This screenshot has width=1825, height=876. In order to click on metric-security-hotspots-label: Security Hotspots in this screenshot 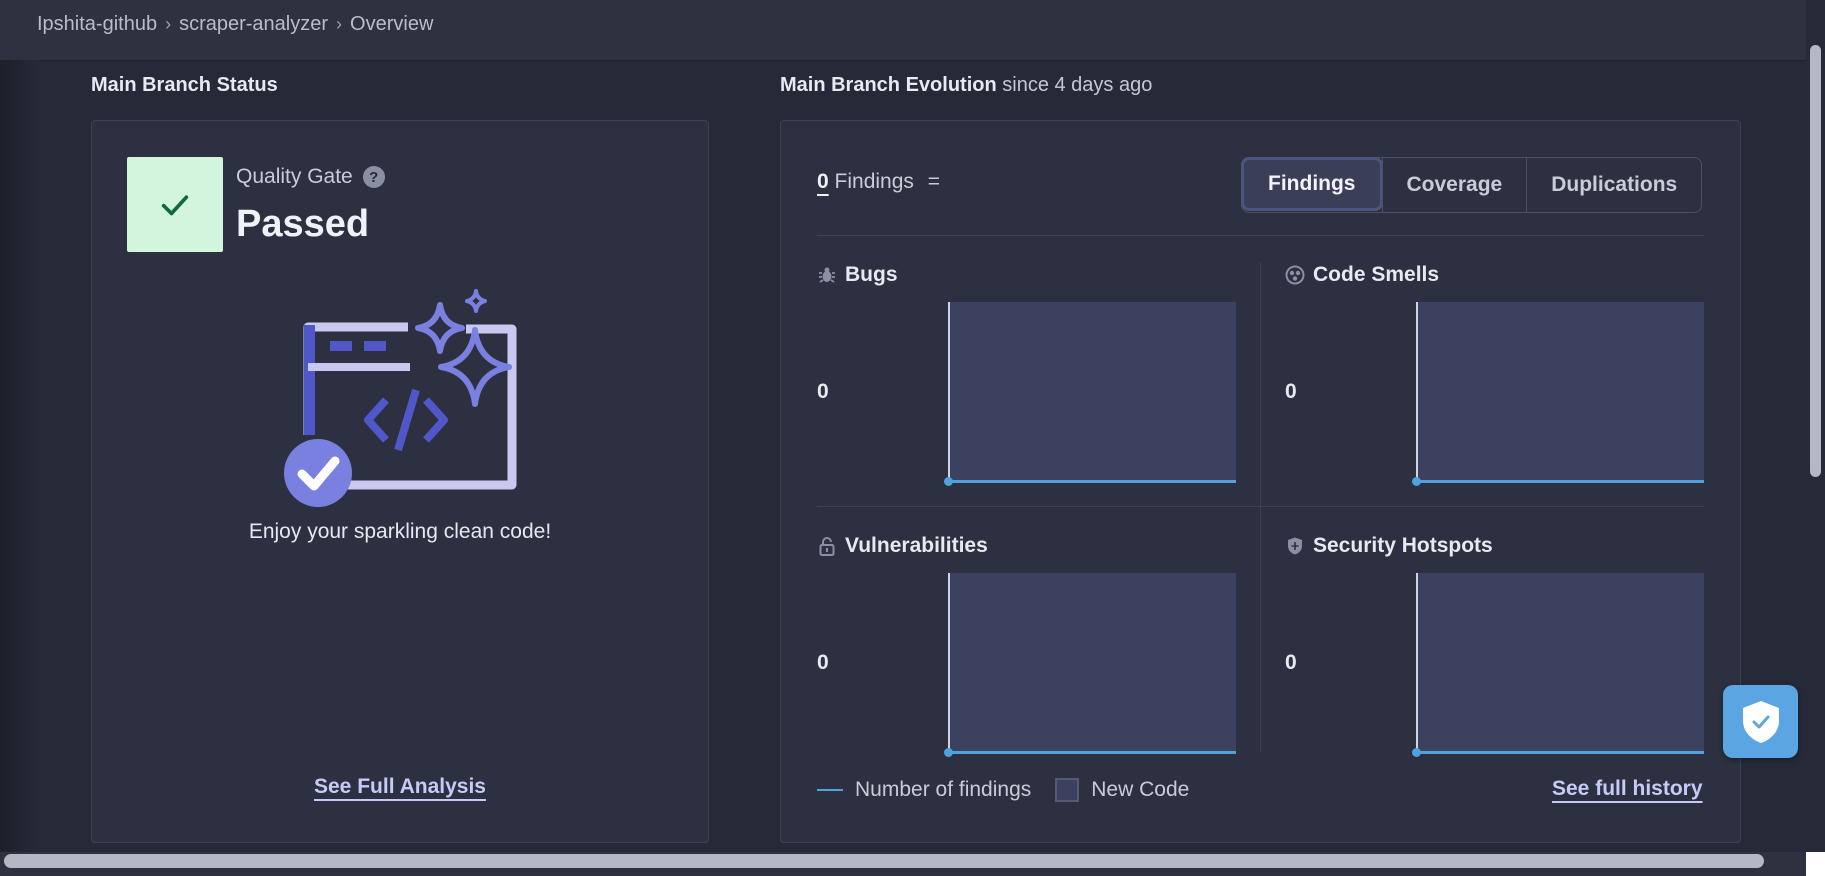, I will do `click(1403, 545)`.